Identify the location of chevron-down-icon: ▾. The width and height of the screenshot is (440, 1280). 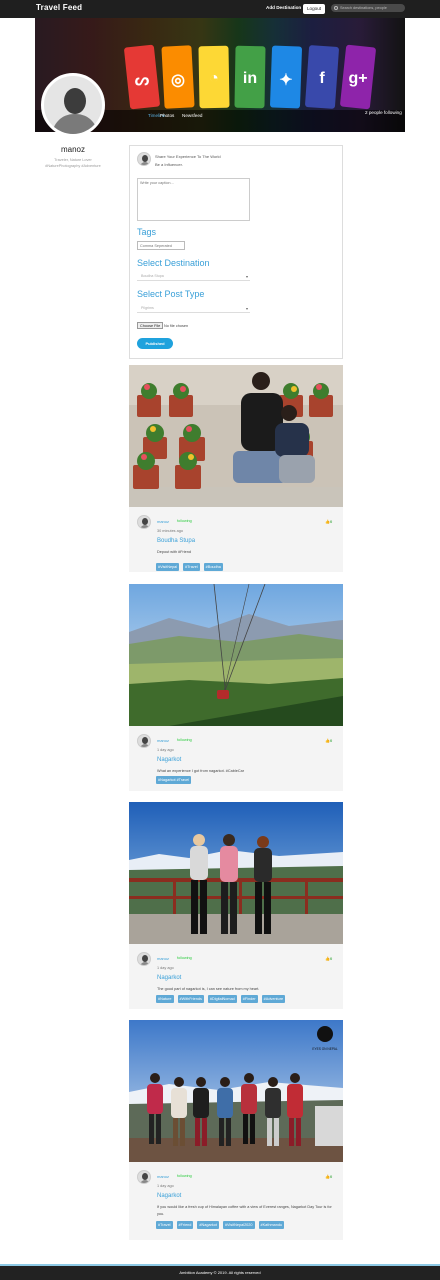
(246, 308).